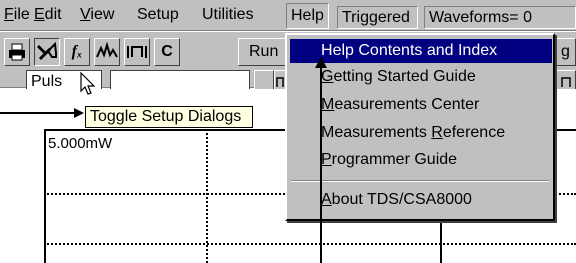 The width and height of the screenshot is (576, 263). I want to click on mouse-cursor-icon, so click(88, 83).